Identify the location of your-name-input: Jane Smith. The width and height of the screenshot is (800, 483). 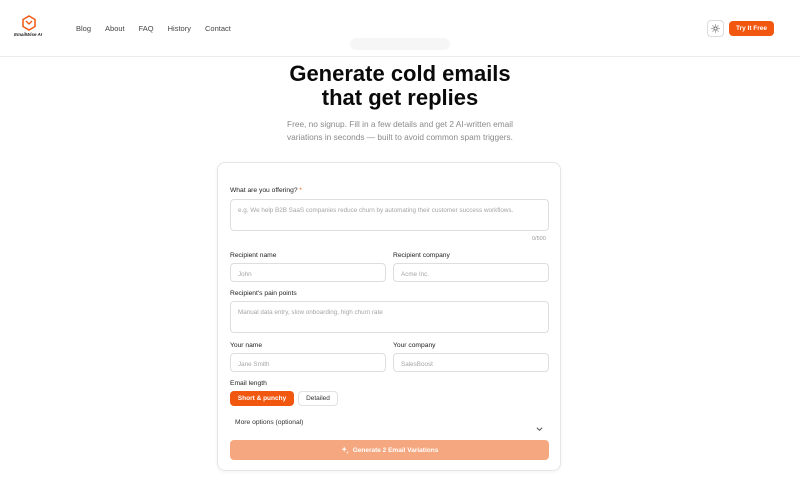
(308, 362).